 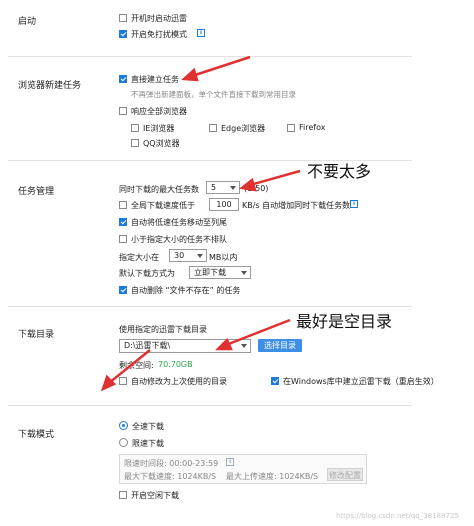 What do you see at coordinates (269, 180) in the screenshot?
I see `arrow-max-tasks` at bounding box center [269, 180].